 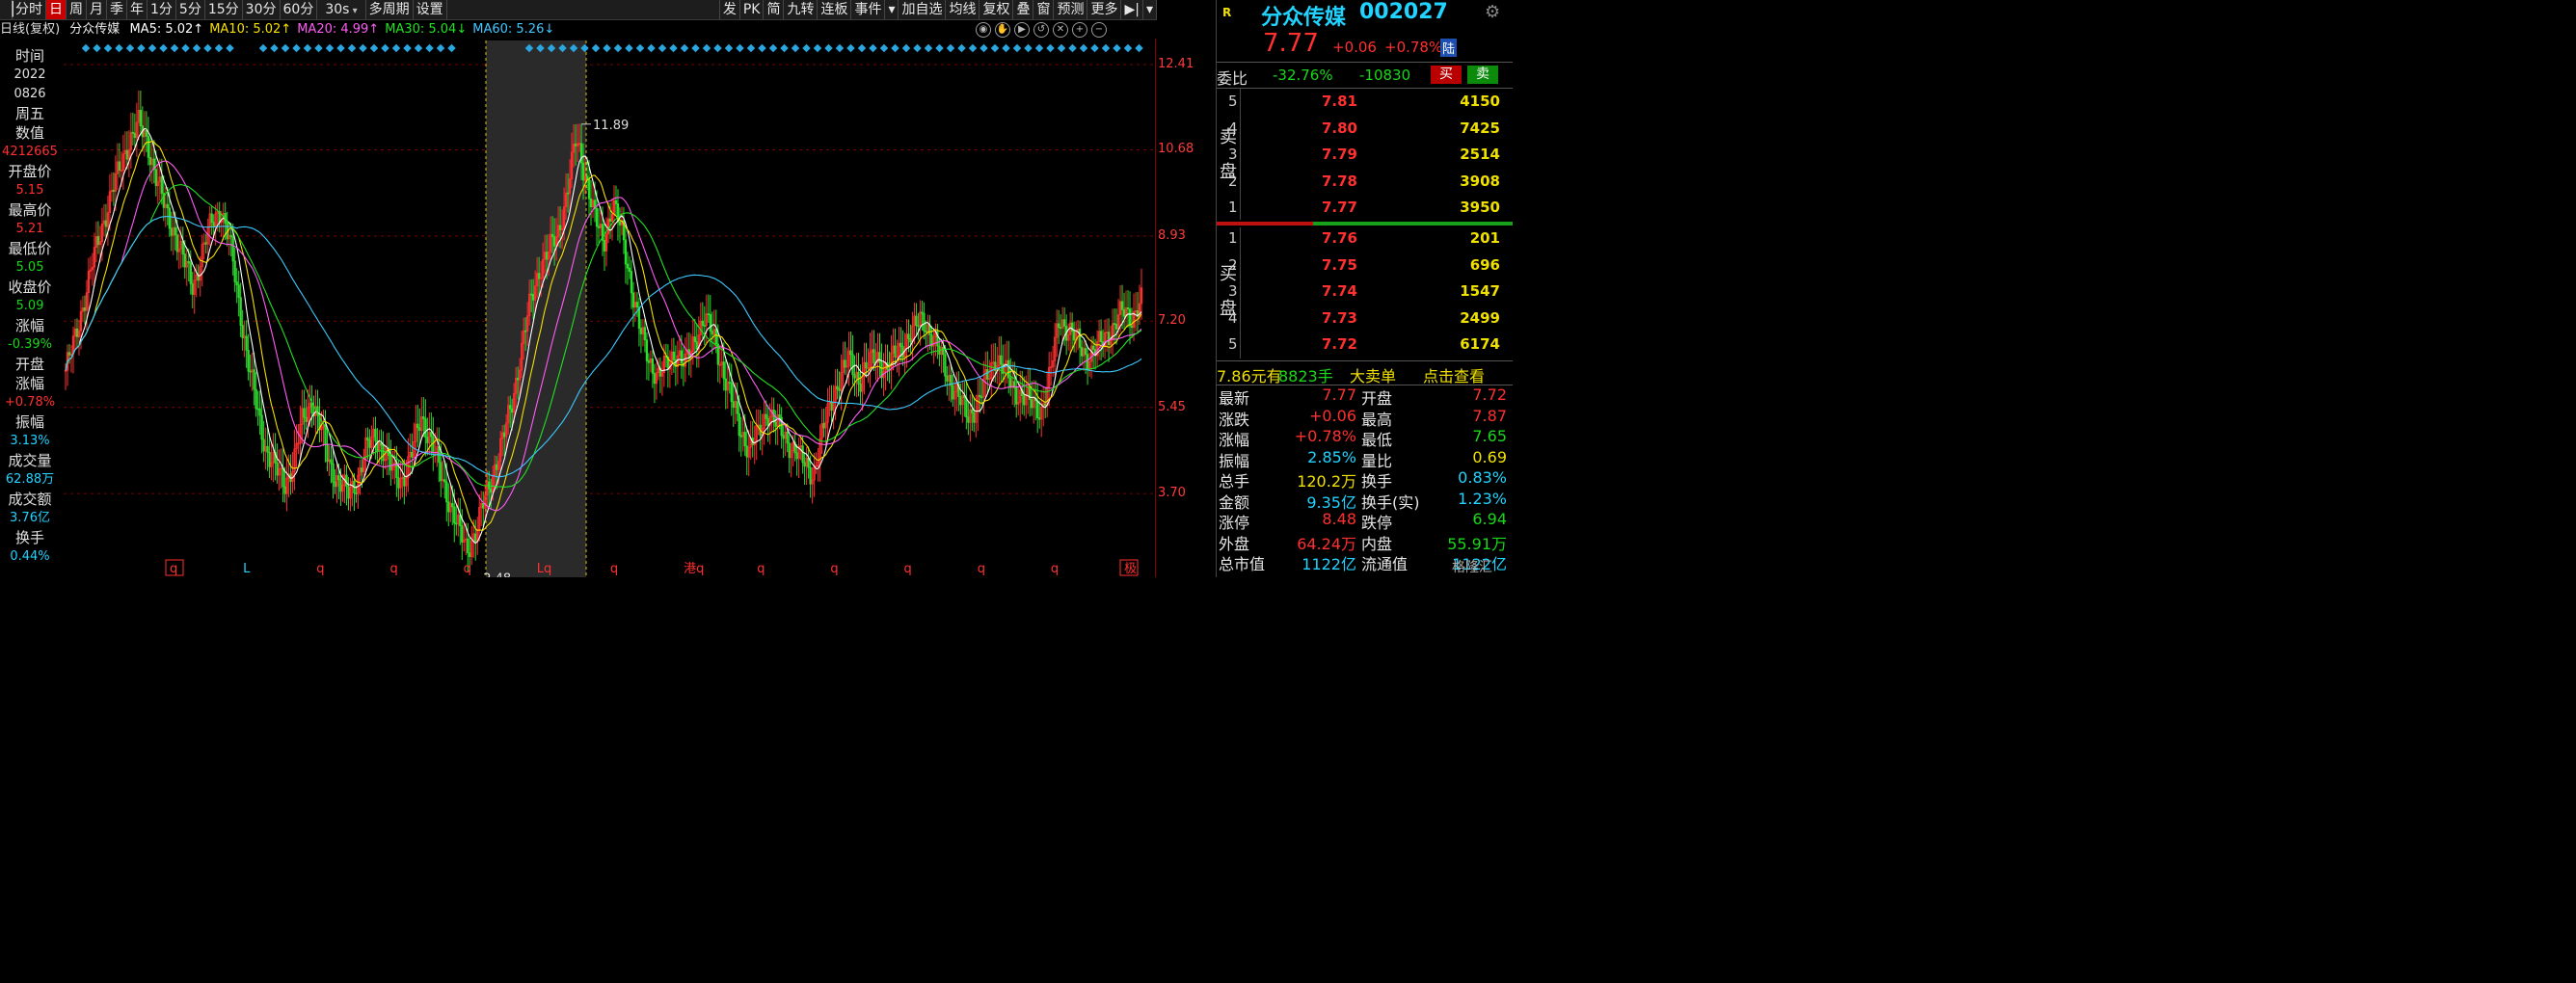 What do you see at coordinates (1132, 9) in the screenshot?
I see `expand-icon: ▶|` at bounding box center [1132, 9].